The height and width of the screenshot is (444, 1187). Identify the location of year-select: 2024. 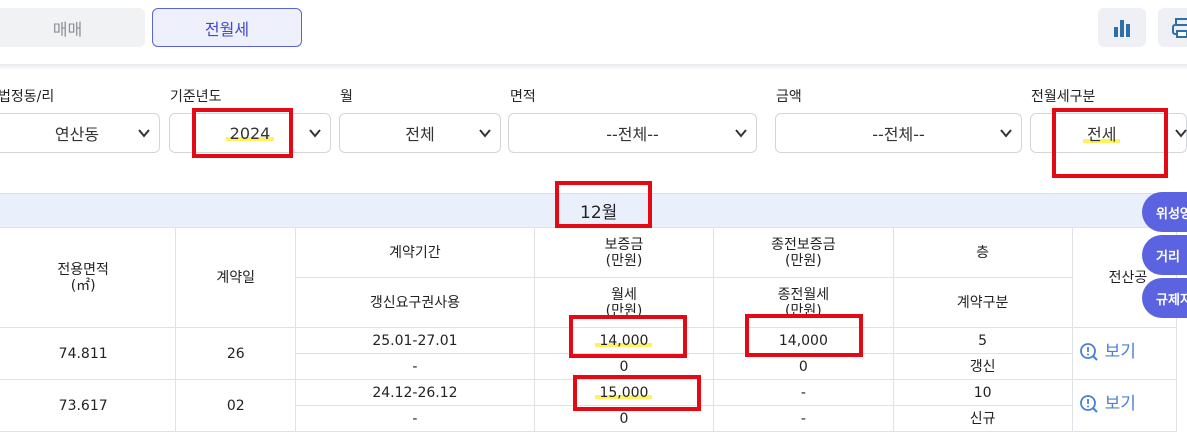
(250, 133).